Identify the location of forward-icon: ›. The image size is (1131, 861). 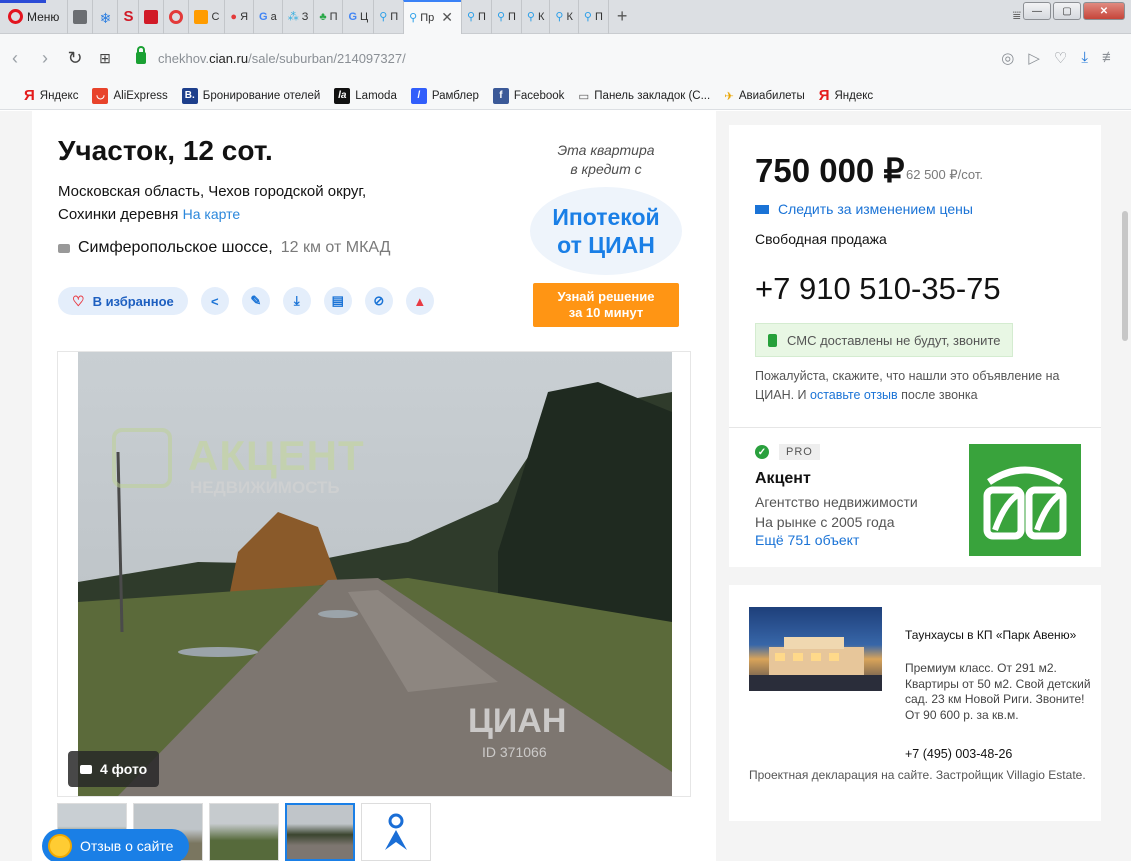
(45, 58).